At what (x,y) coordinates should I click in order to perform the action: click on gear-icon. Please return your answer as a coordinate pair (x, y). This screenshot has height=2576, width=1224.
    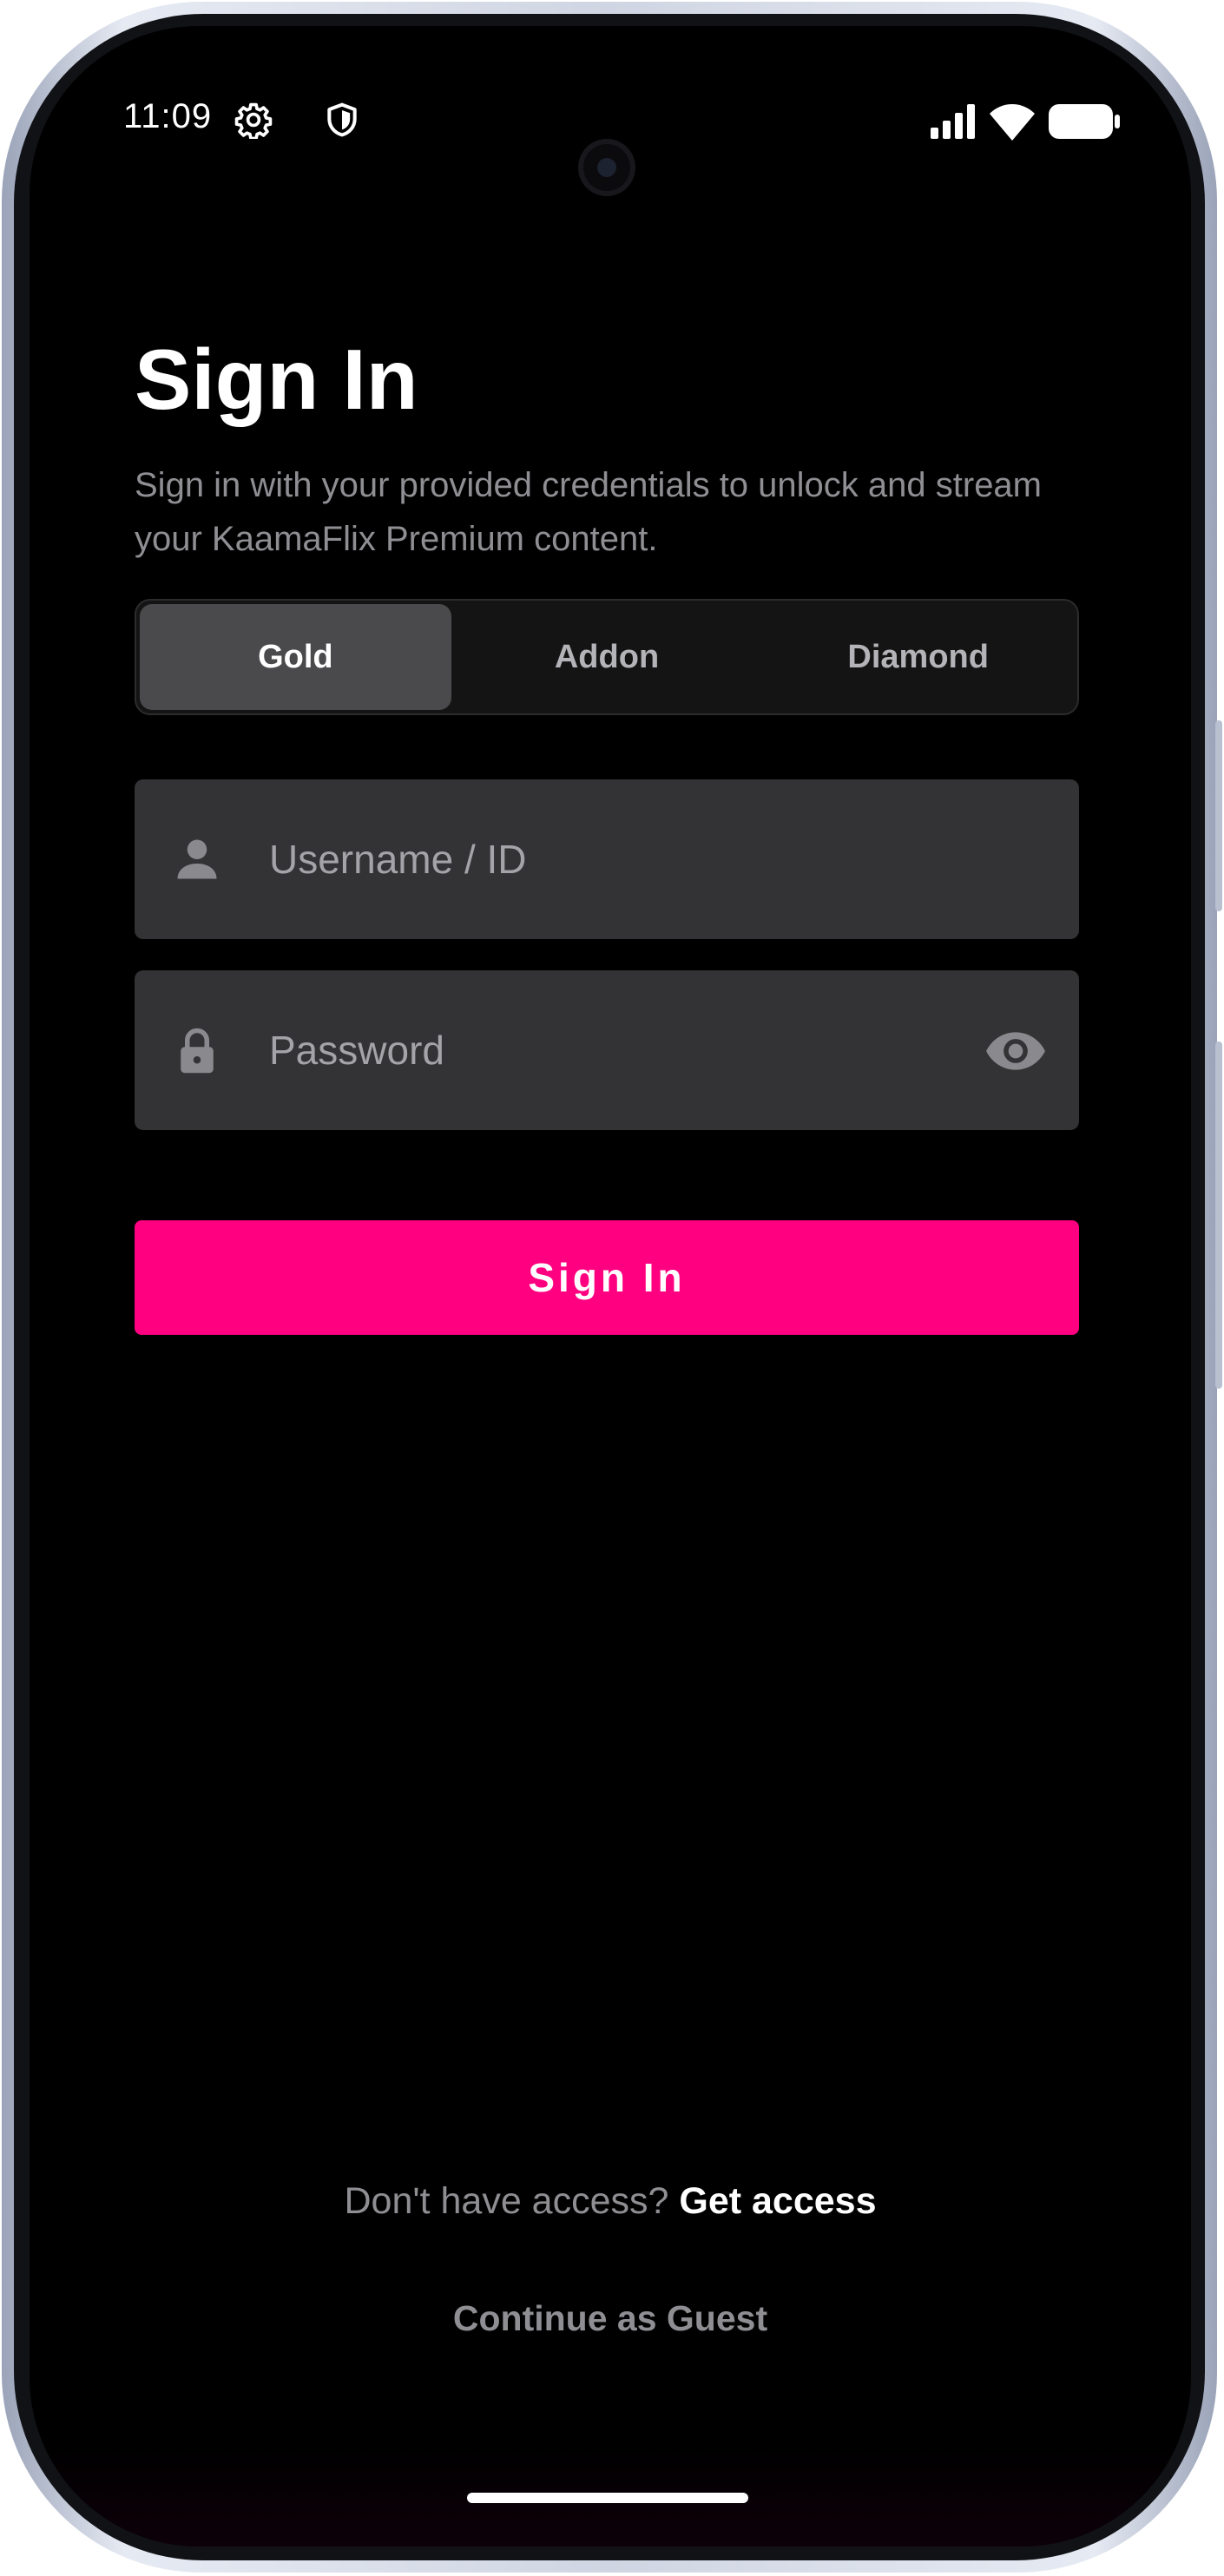
    Looking at the image, I should click on (253, 122).